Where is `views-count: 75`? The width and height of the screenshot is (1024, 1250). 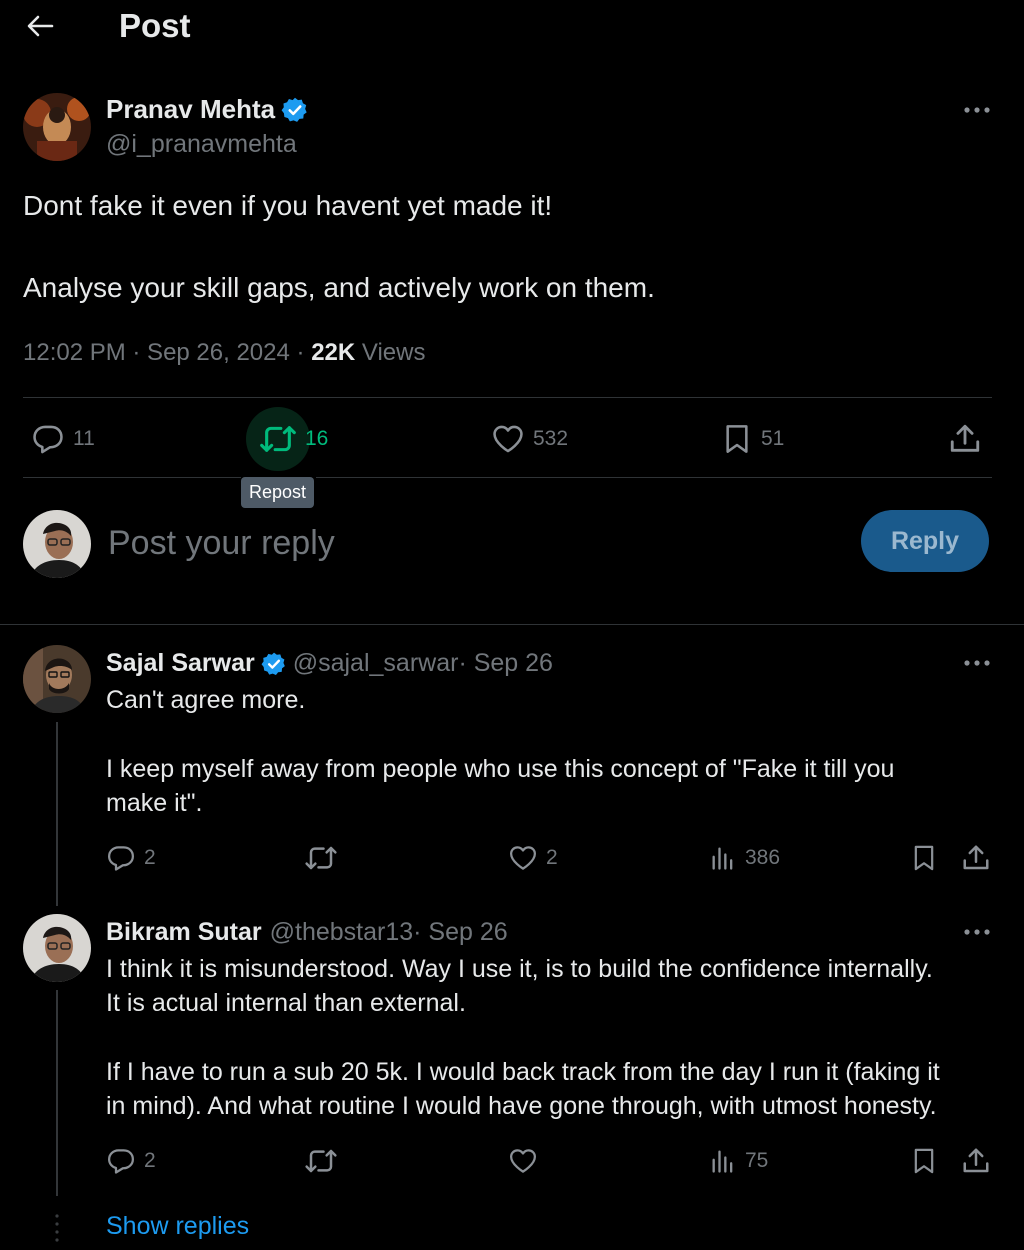 views-count: 75 is located at coordinates (757, 1160).